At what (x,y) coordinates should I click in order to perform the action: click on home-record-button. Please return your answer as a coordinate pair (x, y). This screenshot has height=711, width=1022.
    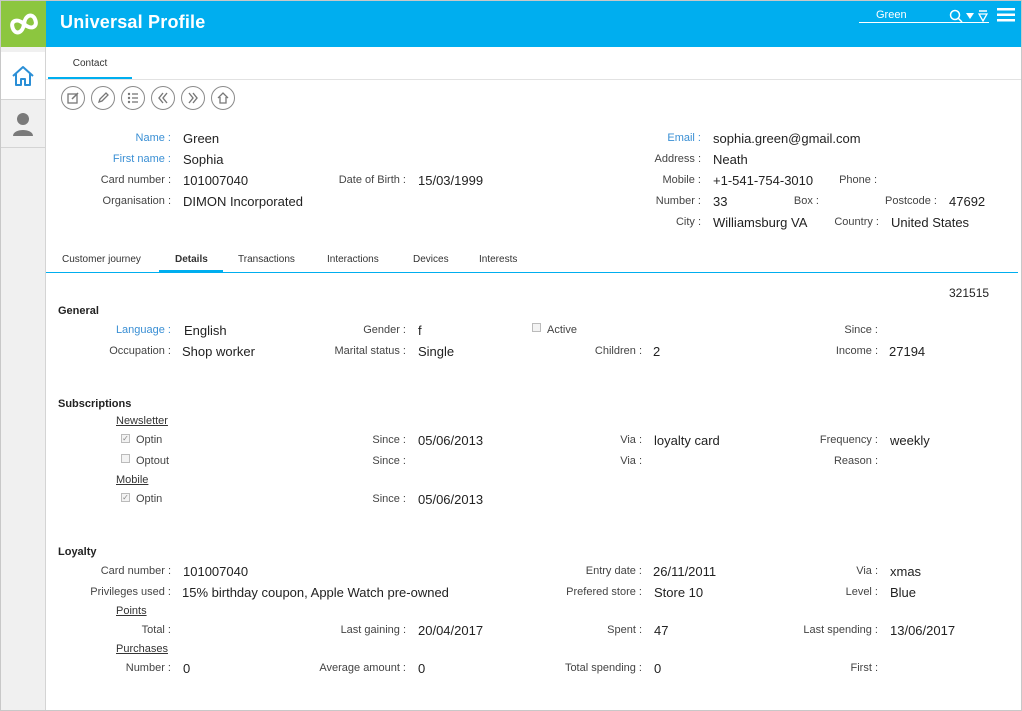
    Looking at the image, I should click on (223, 98).